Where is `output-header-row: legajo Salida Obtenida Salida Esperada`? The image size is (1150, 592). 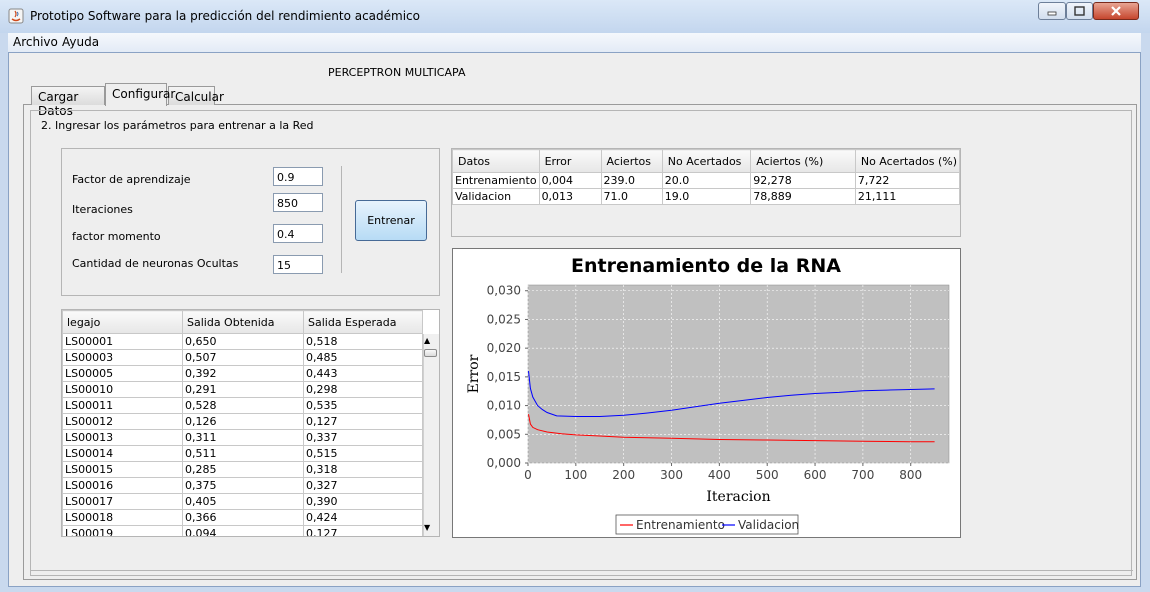 output-header-row: legajo Salida Obtenida Salida Esperada is located at coordinates (242, 322).